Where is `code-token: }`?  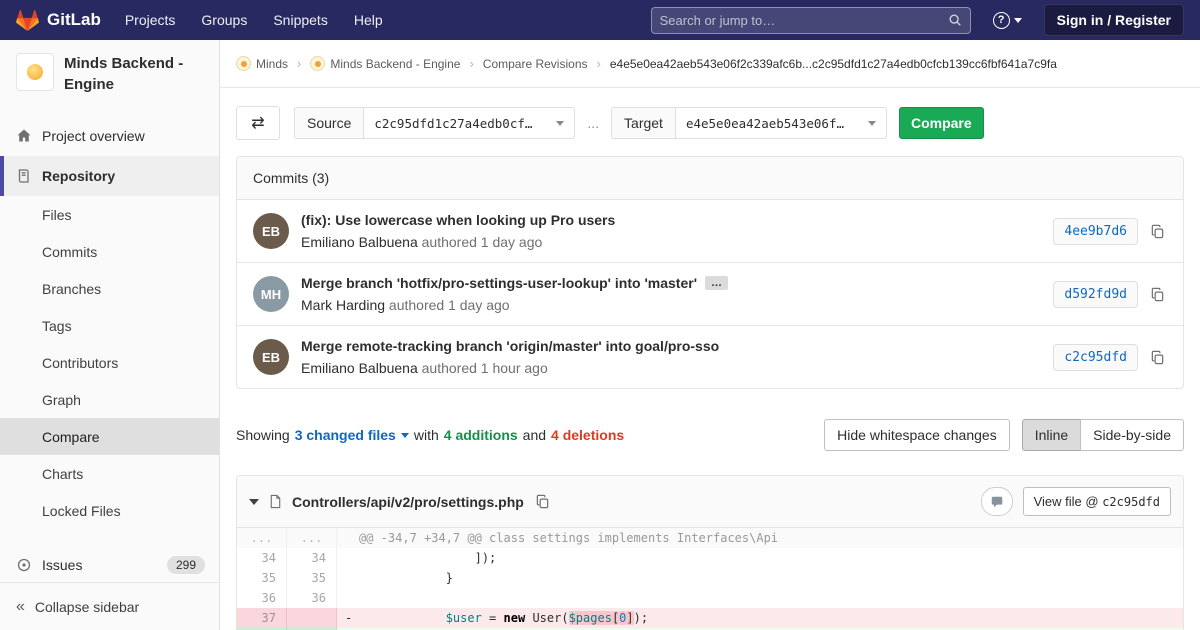
code-token: } is located at coordinates (406, 578).